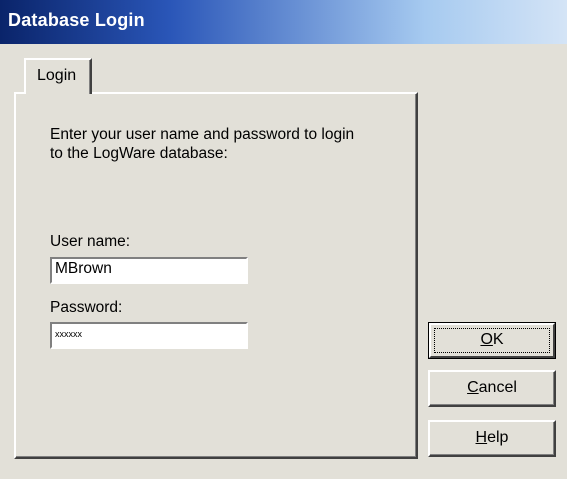 This screenshot has width=567, height=479. I want to click on title-bar: Database Login, so click(283, 22).